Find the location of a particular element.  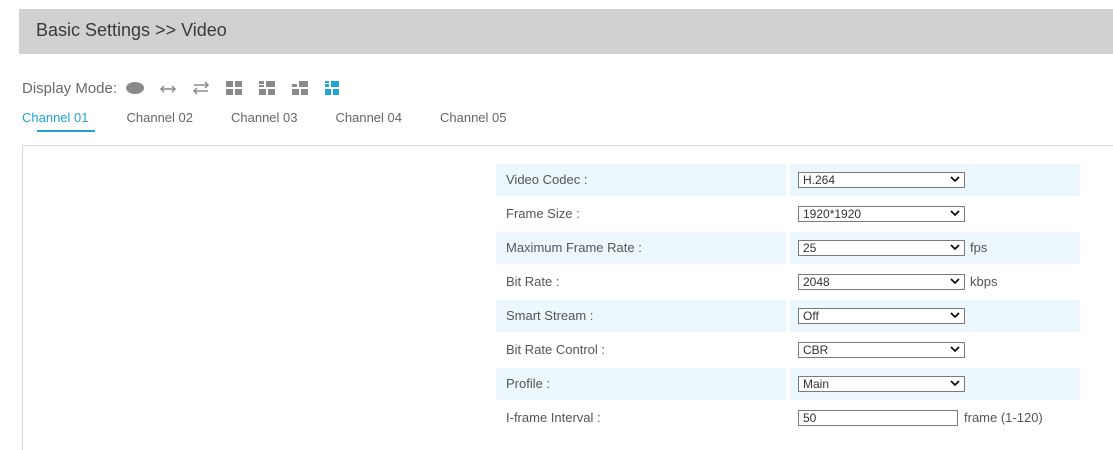

iframe-interval-input: 50 is located at coordinates (878, 418).